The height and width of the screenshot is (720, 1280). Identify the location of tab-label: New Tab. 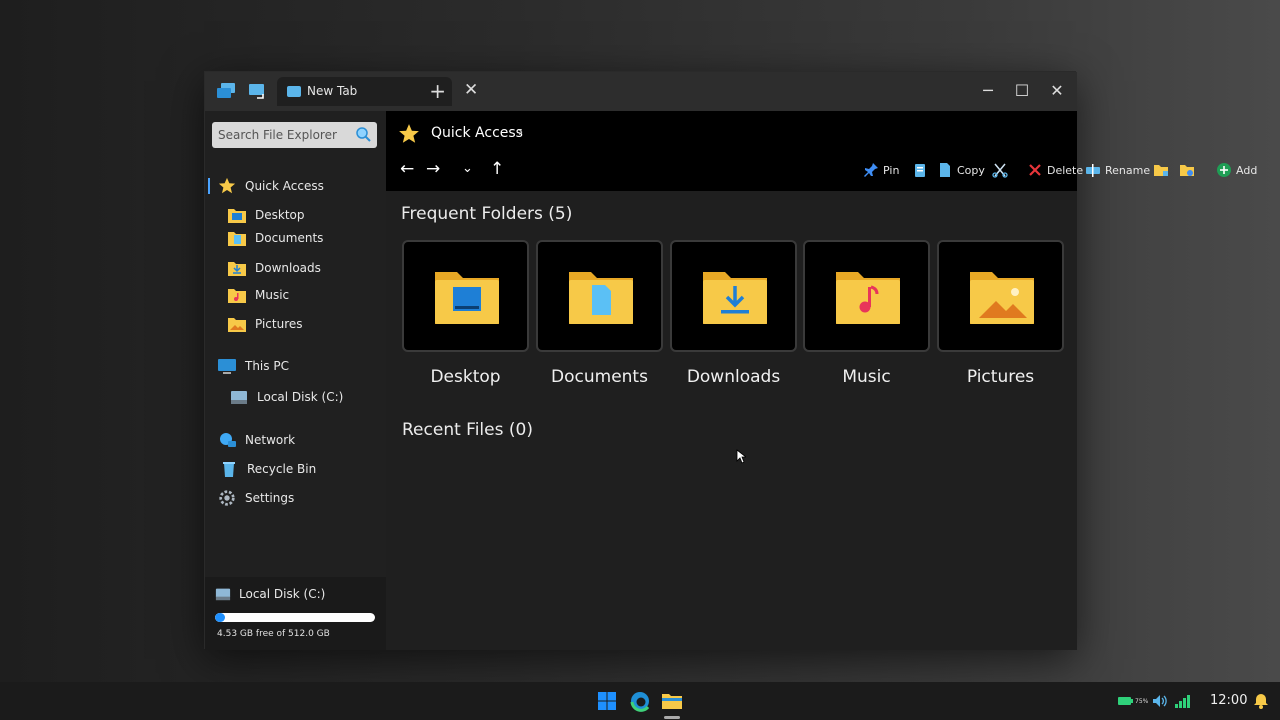
(332, 91).